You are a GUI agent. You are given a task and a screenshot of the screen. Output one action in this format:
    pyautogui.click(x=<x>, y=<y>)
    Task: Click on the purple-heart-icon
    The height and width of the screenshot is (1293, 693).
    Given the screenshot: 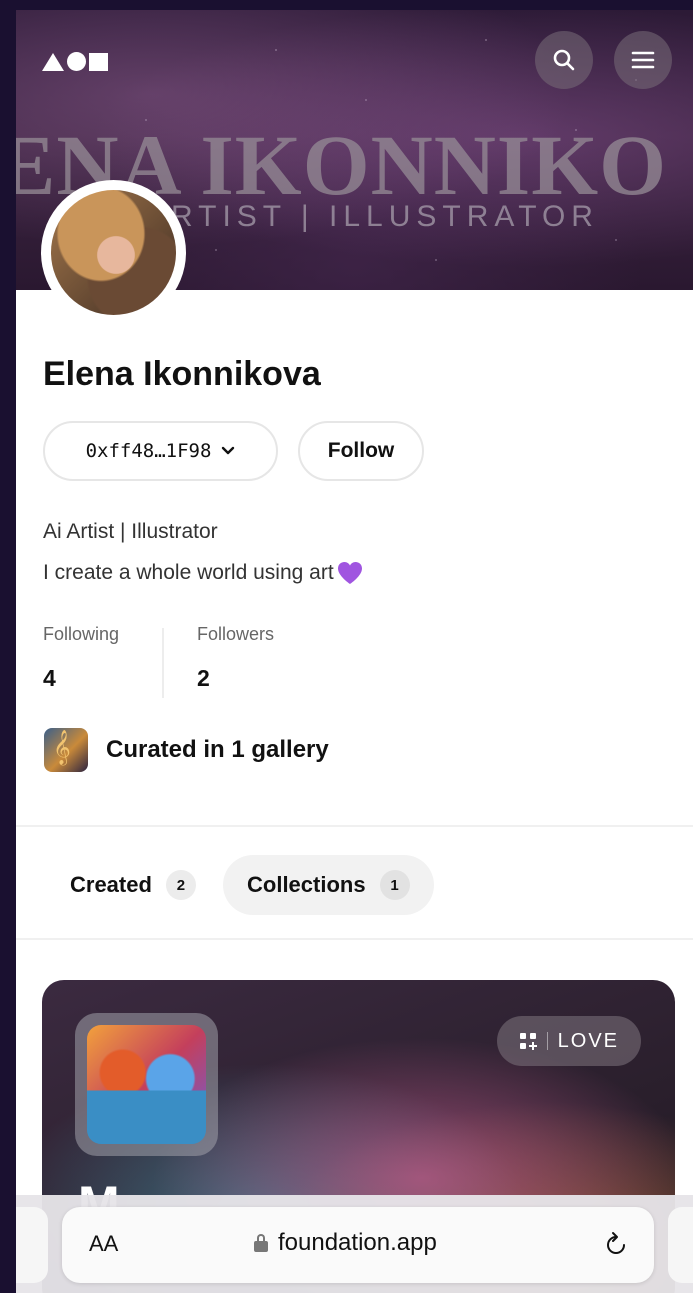 What is the action you would take?
    pyautogui.click(x=349, y=573)
    